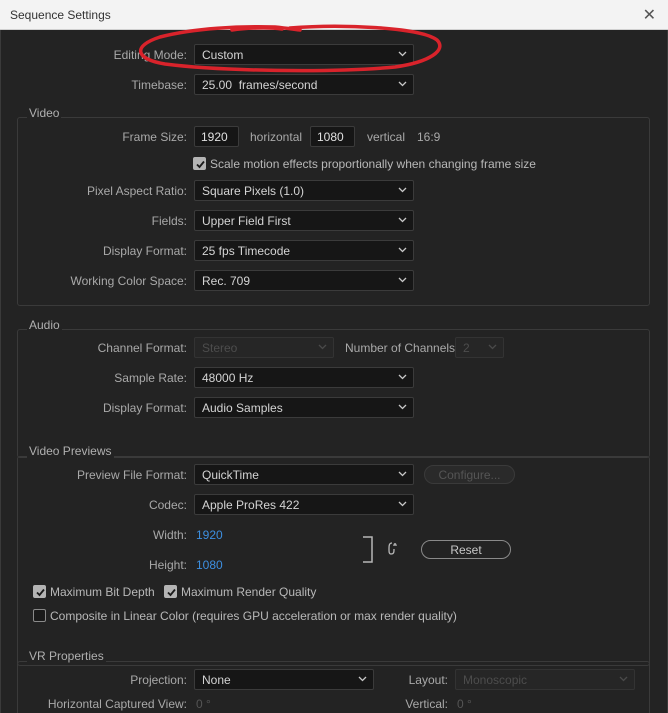  What do you see at coordinates (426, 704) in the screenshot?
I see `vertical-view-label: Vertical:` at bounding box center [426, 704].